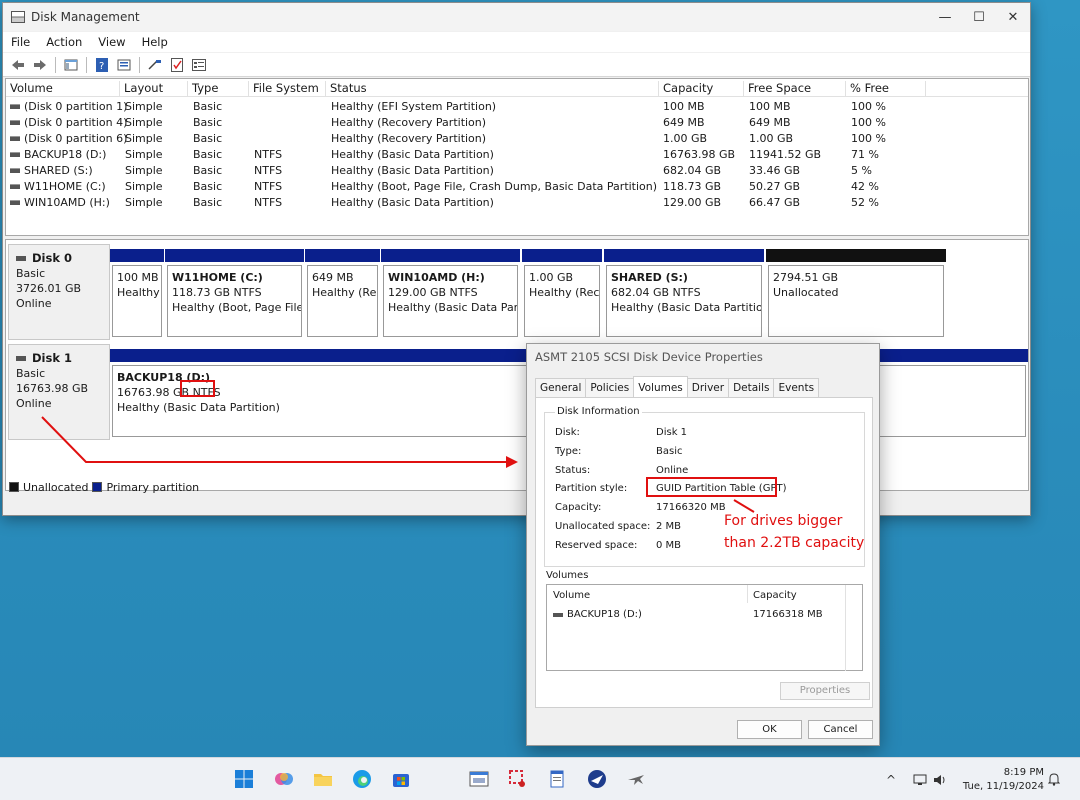 Image resolution: width=1080 pixels, height=800 pixels. I want to click on system-clock: 8:19 PM Tue, 11/19/2024, so click(1003, 780).